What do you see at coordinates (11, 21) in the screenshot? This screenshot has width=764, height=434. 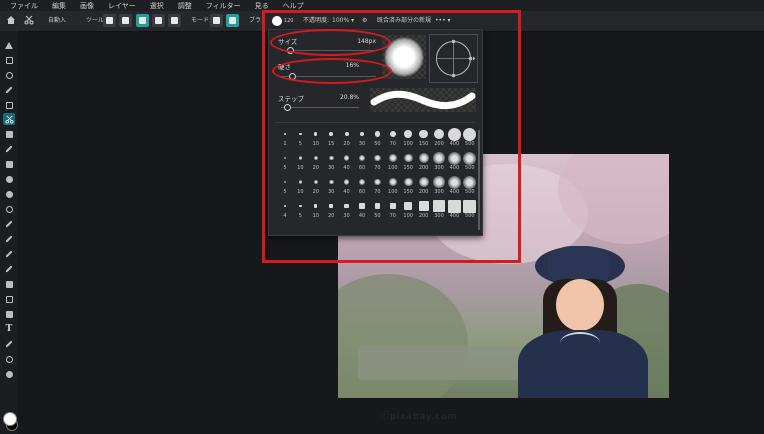 I see `home-icon` at bounding box center [11, 21].